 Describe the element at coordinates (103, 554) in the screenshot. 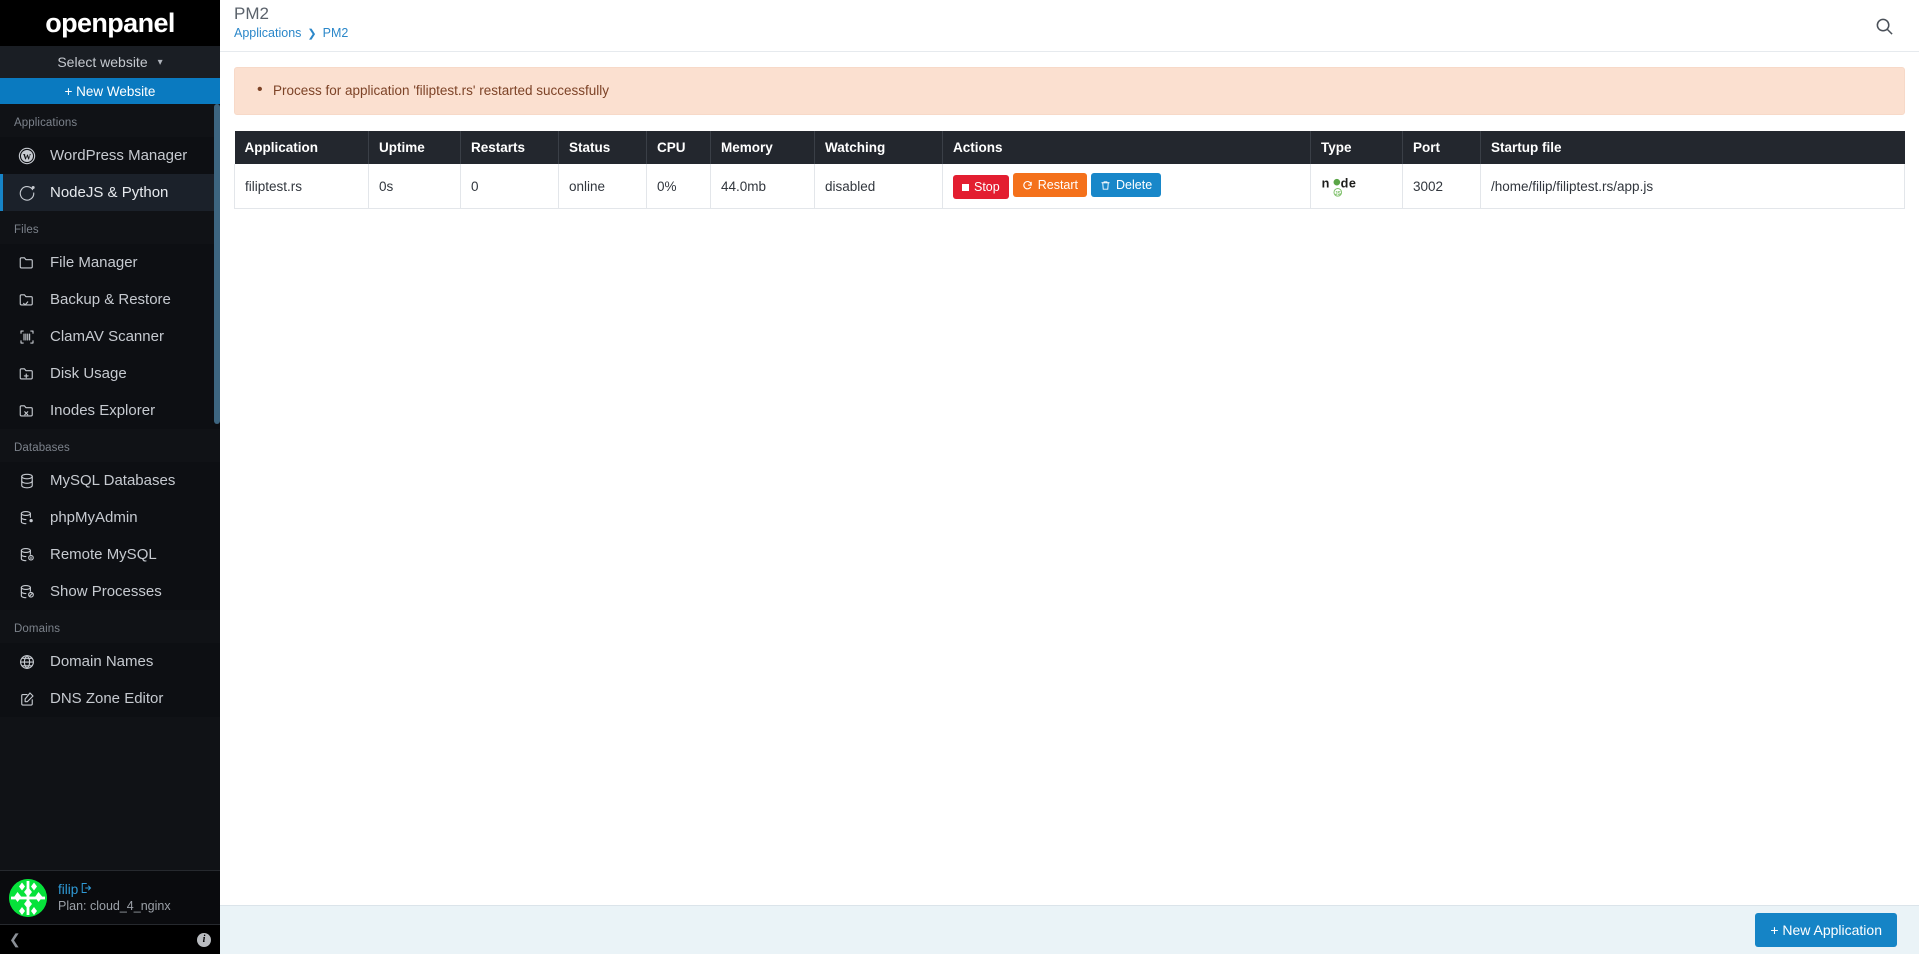

I see `sidebar-item-label: Remote MySQL` at that location.